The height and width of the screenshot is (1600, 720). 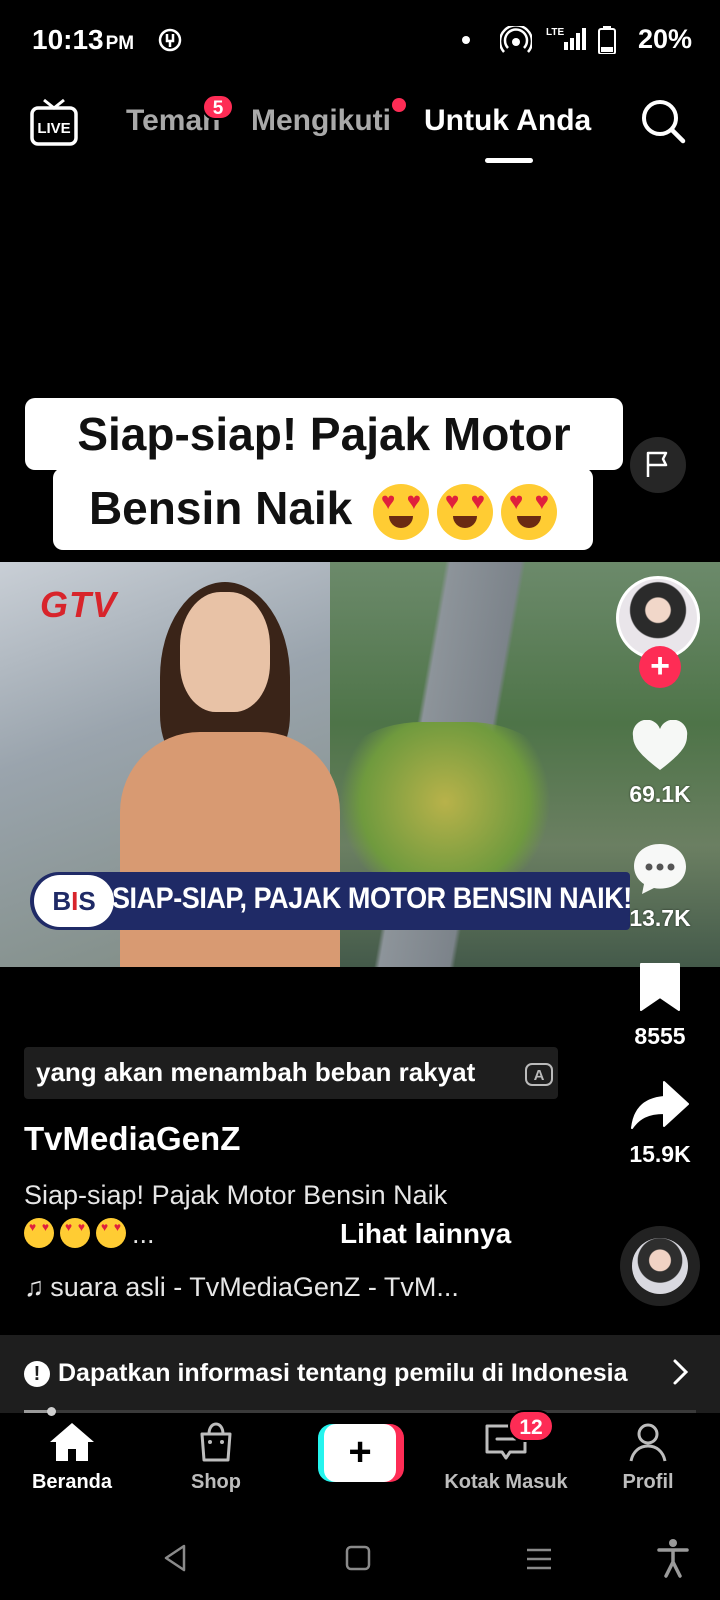 What do you see at coordinates (648, 1442) in the screenshot?
I see `profile-icon` at bounding box center [648, 1442].